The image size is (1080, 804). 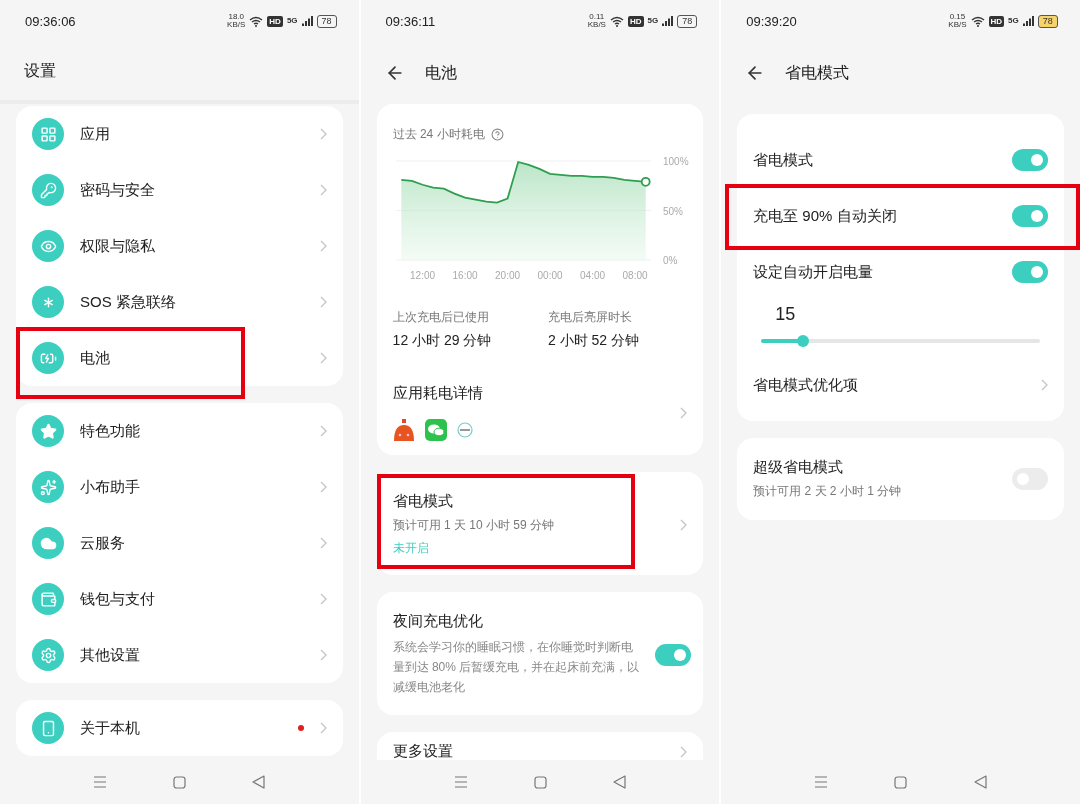 What do you see at coordinates (422, 501) in the screenshot?
I see `card-title: 省电模式` at bounding box center [422, 501].